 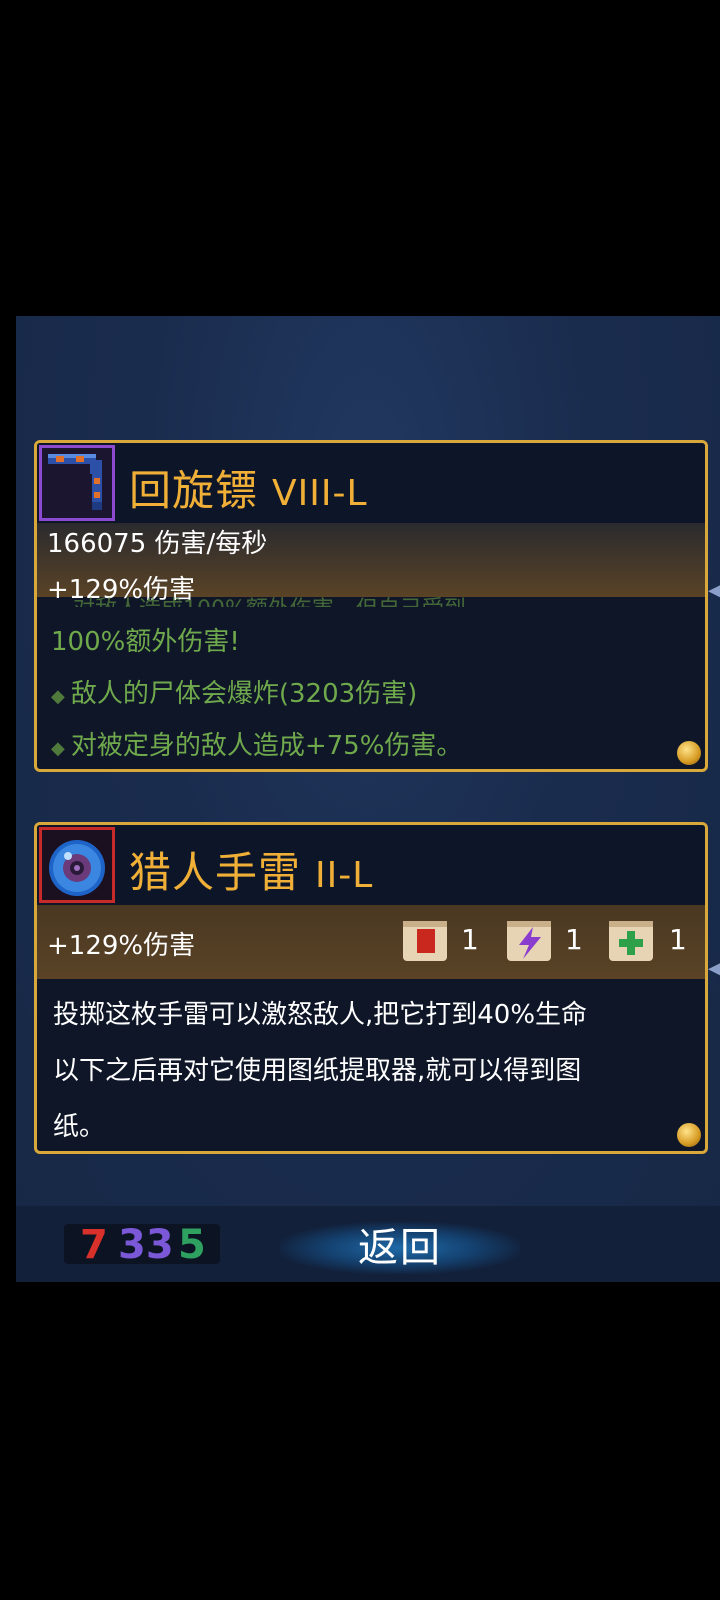 What do you see at coordinates (121, 946) in the screenshot?
I see `damage-bonus-text: +129%伤害` at bounding box center [121, 946].